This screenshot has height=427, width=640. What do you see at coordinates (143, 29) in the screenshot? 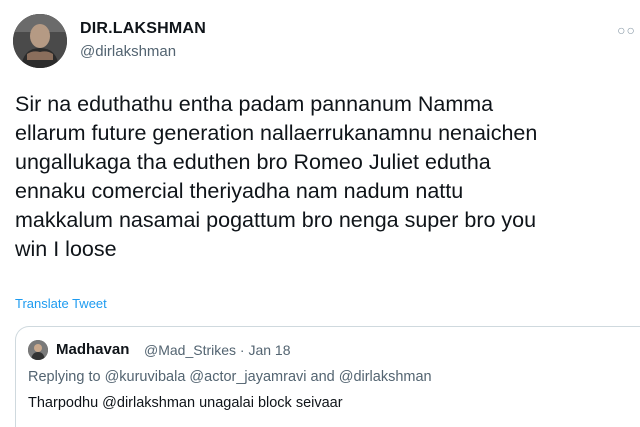
I see `author-name: DIR.LAKSHMAN` at bounding box center [143, 29].